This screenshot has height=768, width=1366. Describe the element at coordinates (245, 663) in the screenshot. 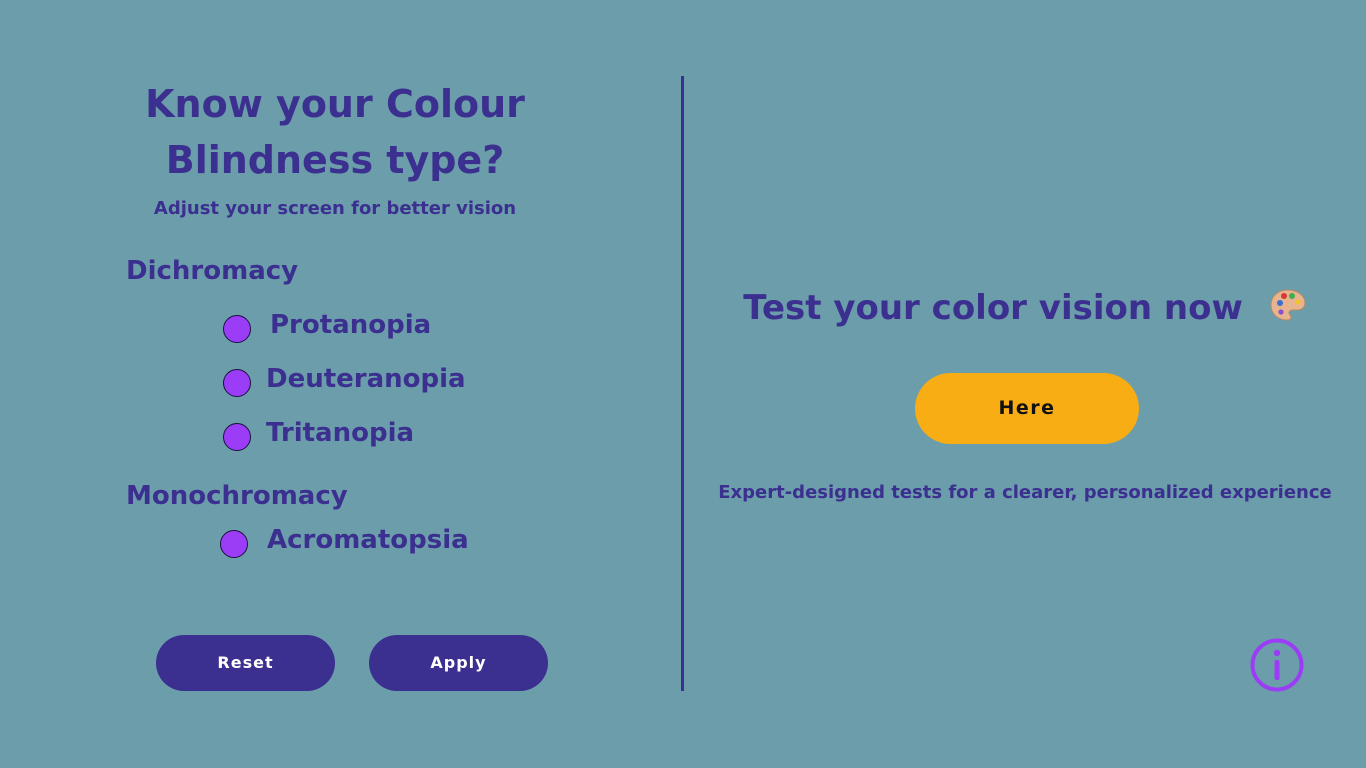

I see `reset-button: Reset` at that location.